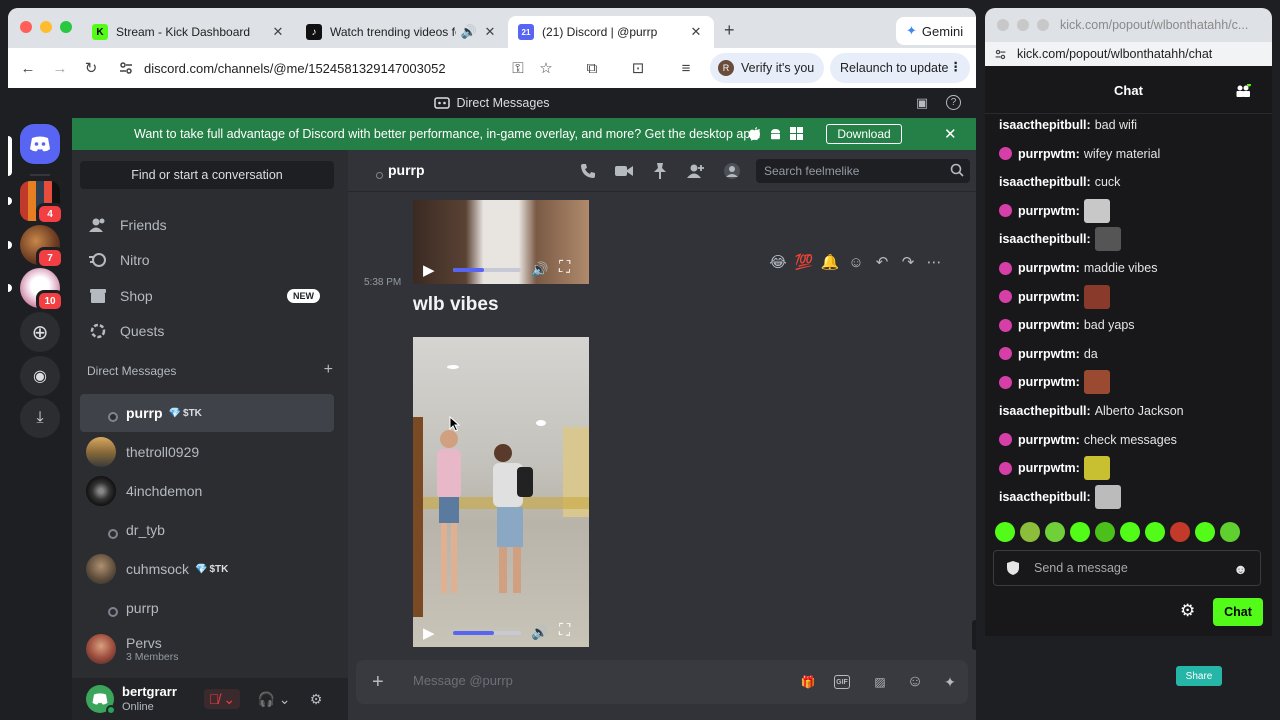 This screenshot has width=1280, height=720. I want to click on discover-icon: ◉, so click(40, 376).